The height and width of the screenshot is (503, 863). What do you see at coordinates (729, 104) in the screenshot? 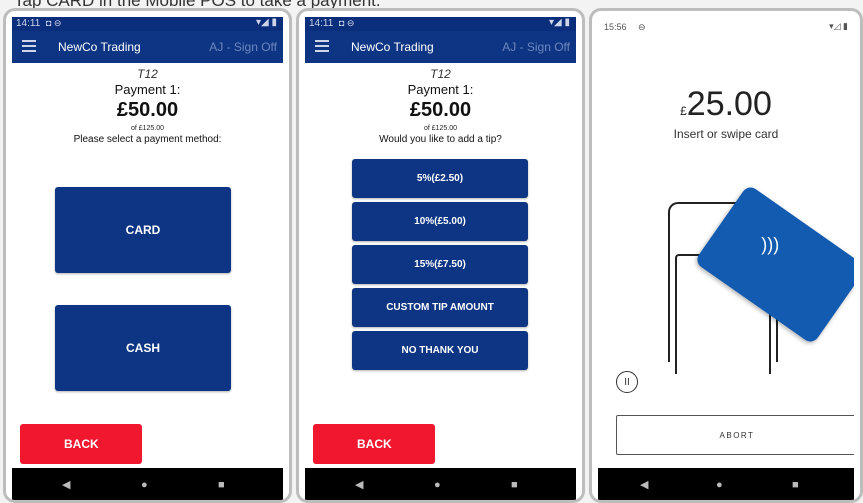
I see `amount-value: 25.00` at bounding box center [729, 104].